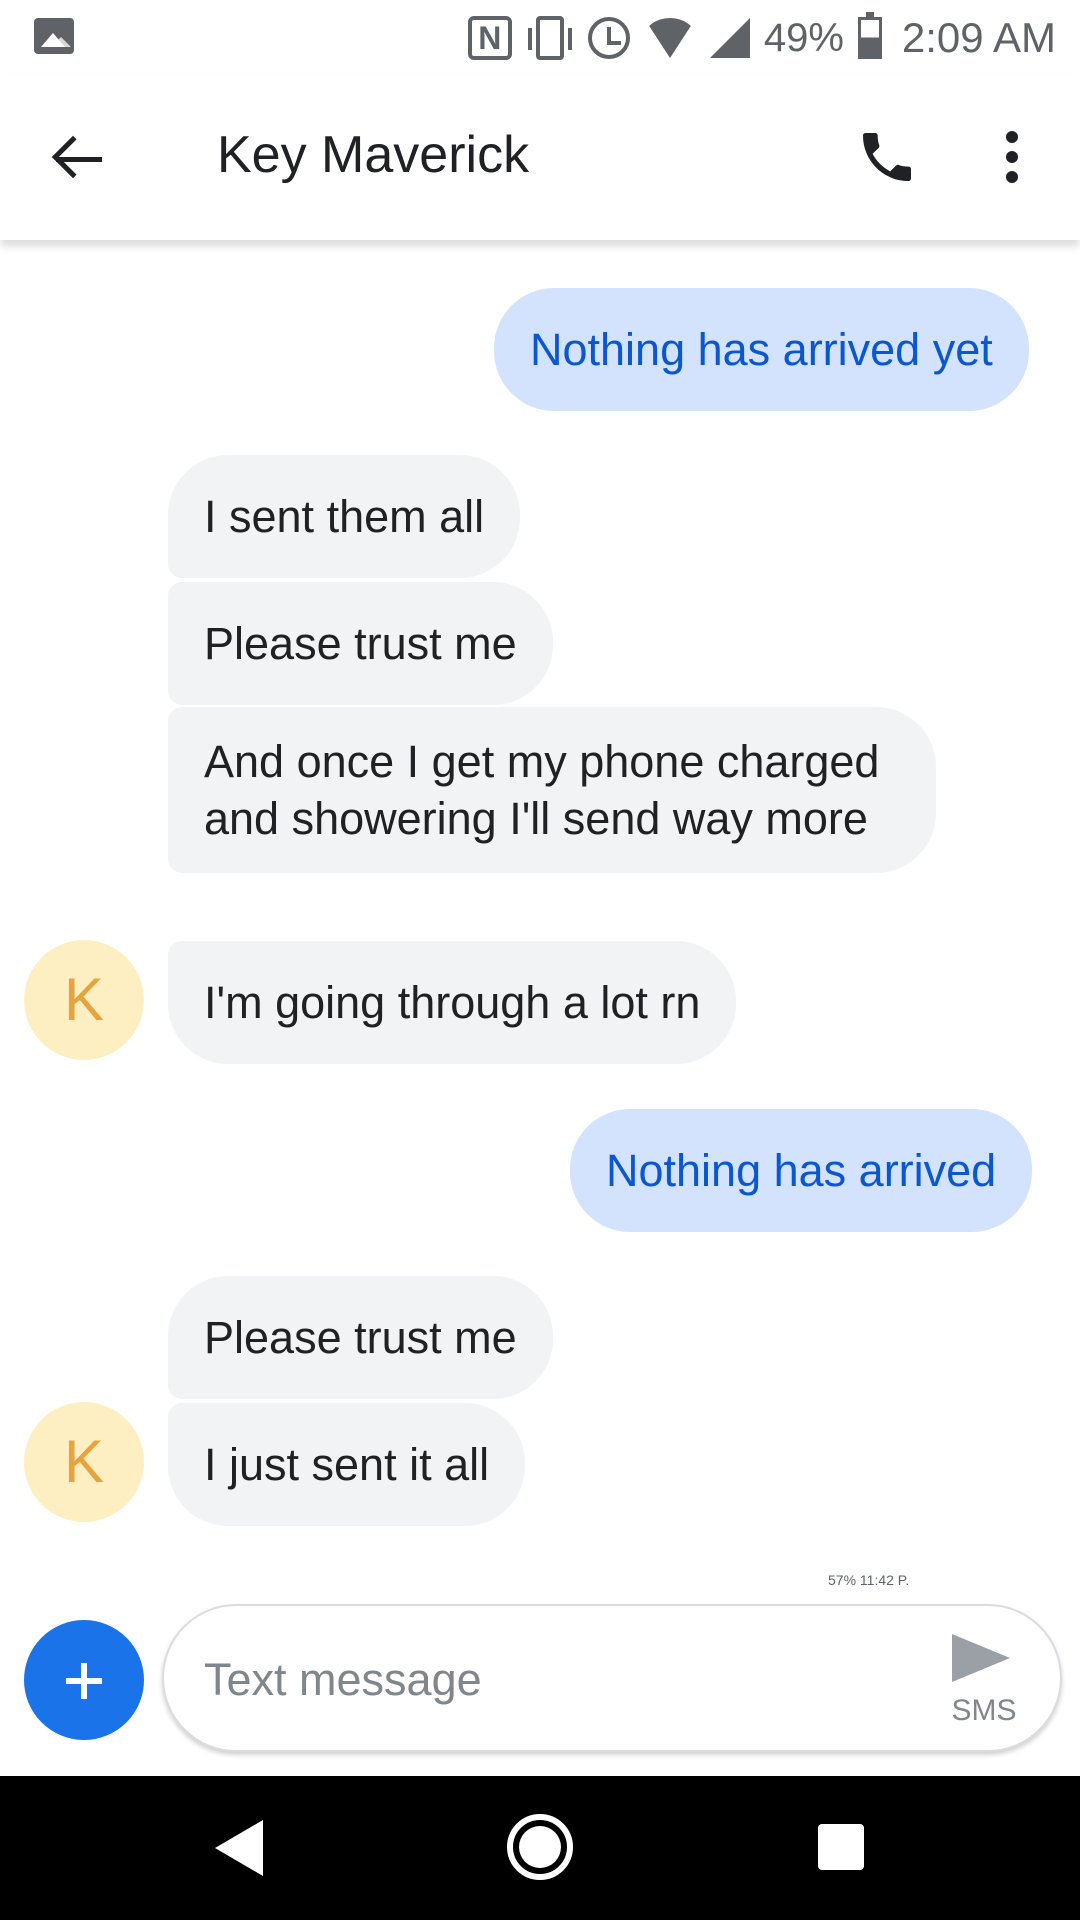 The image size is (1080, 1920). Describe the element at coordinates (984, 1710) in the screenshot. I see `send-label: SMS` at that location.